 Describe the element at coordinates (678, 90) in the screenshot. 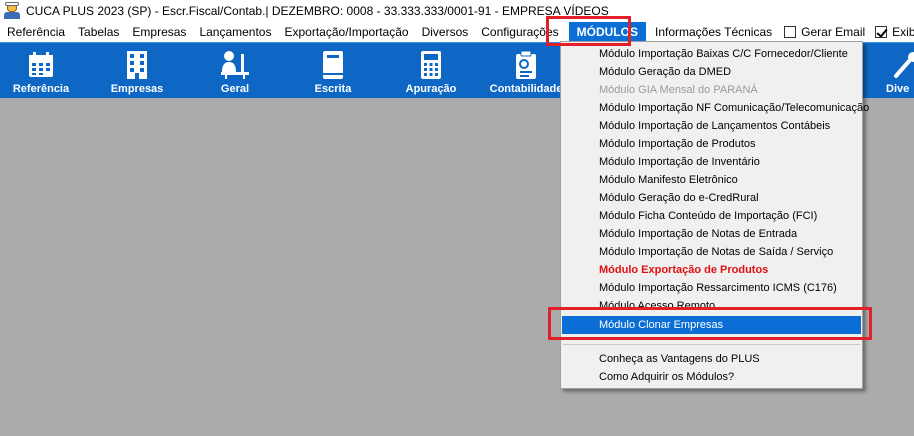

I see `menu-item-gia-parana: Módulo GIA Mensal do PARANÁ` at that location.